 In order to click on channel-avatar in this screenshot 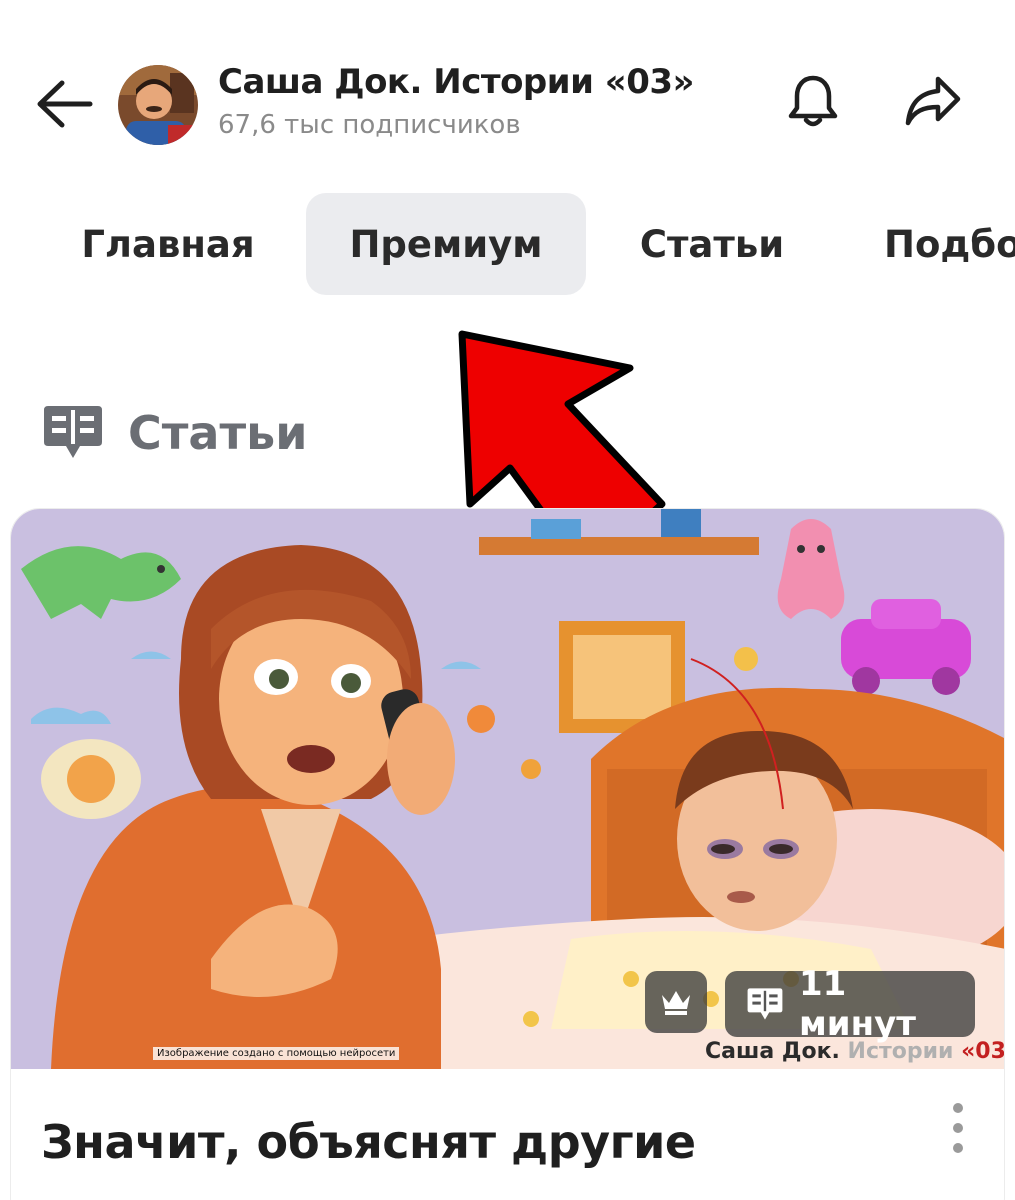, I will do `click(158, 105)`.